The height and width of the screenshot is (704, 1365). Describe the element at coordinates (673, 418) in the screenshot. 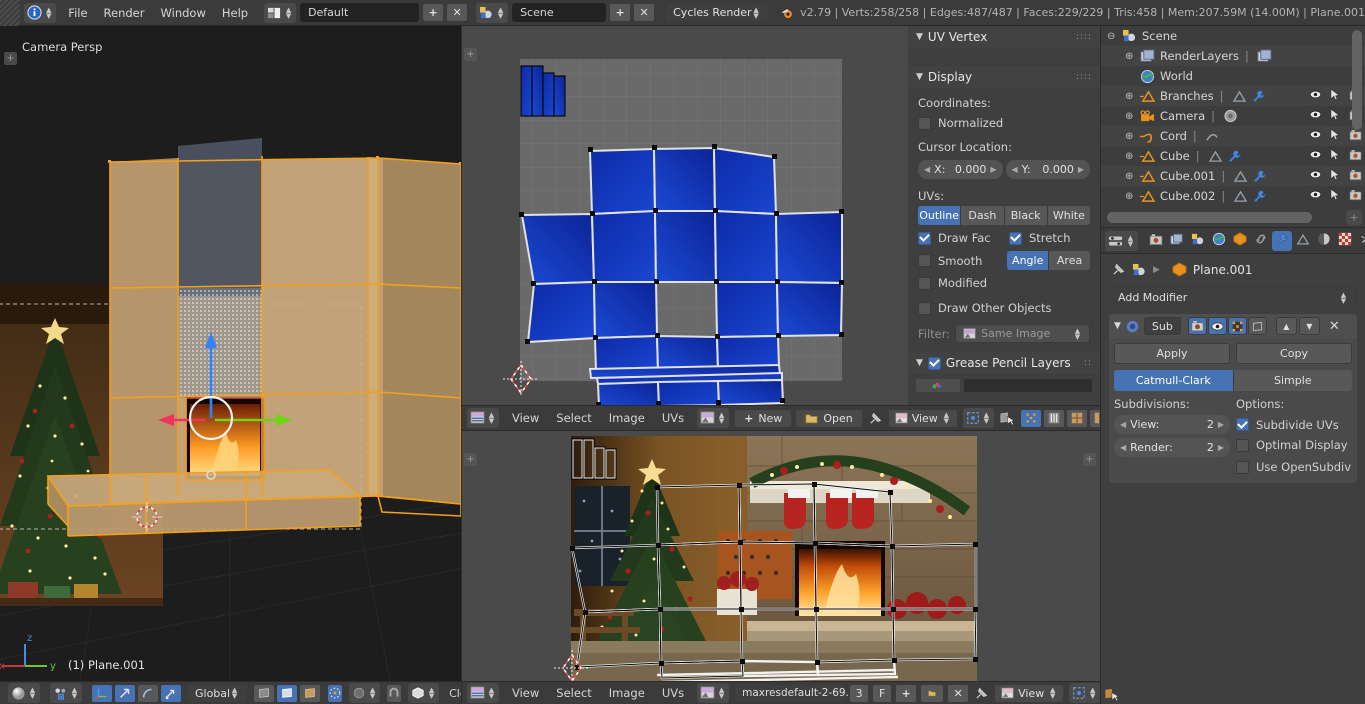

I see `uv-top-menu-uvs: UVs` at that location.